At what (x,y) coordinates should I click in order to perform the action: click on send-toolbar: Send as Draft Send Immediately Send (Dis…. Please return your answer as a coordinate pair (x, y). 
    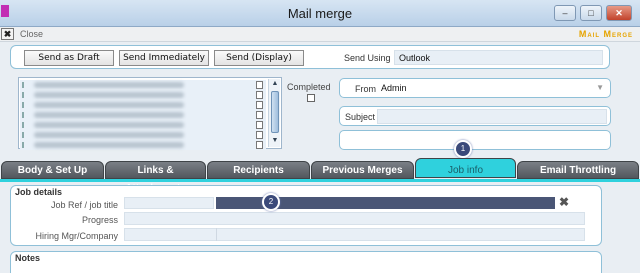
    Looking at the image, I should click on (310, 57).